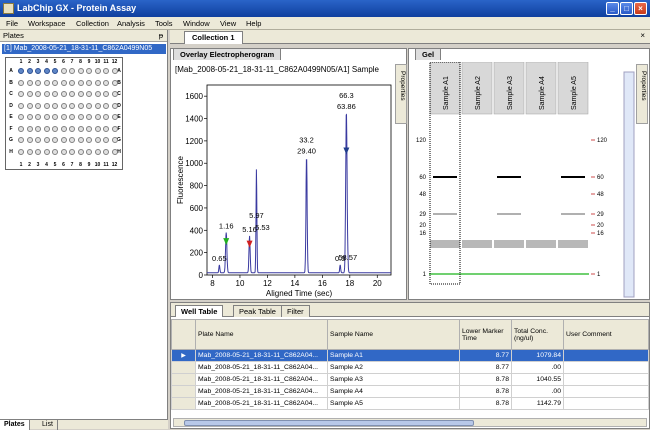 This screenshot has width=650, height=430. What do you see at coordinates (164, 23) in the screenshot?
I see `menu-tools: Tools` at bounding box center [164, 23].